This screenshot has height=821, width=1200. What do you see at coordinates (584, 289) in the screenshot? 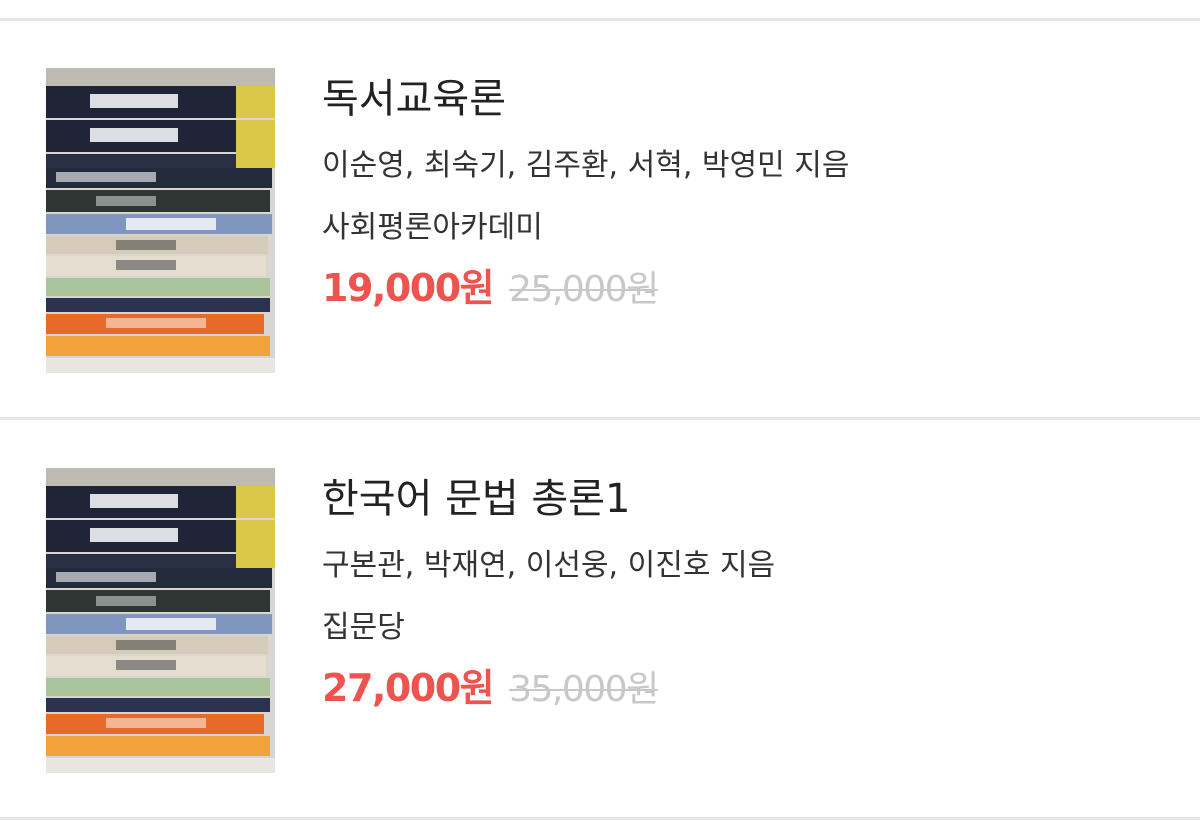
I see `original-price: 25,000원` at bounding box center [584, 289].